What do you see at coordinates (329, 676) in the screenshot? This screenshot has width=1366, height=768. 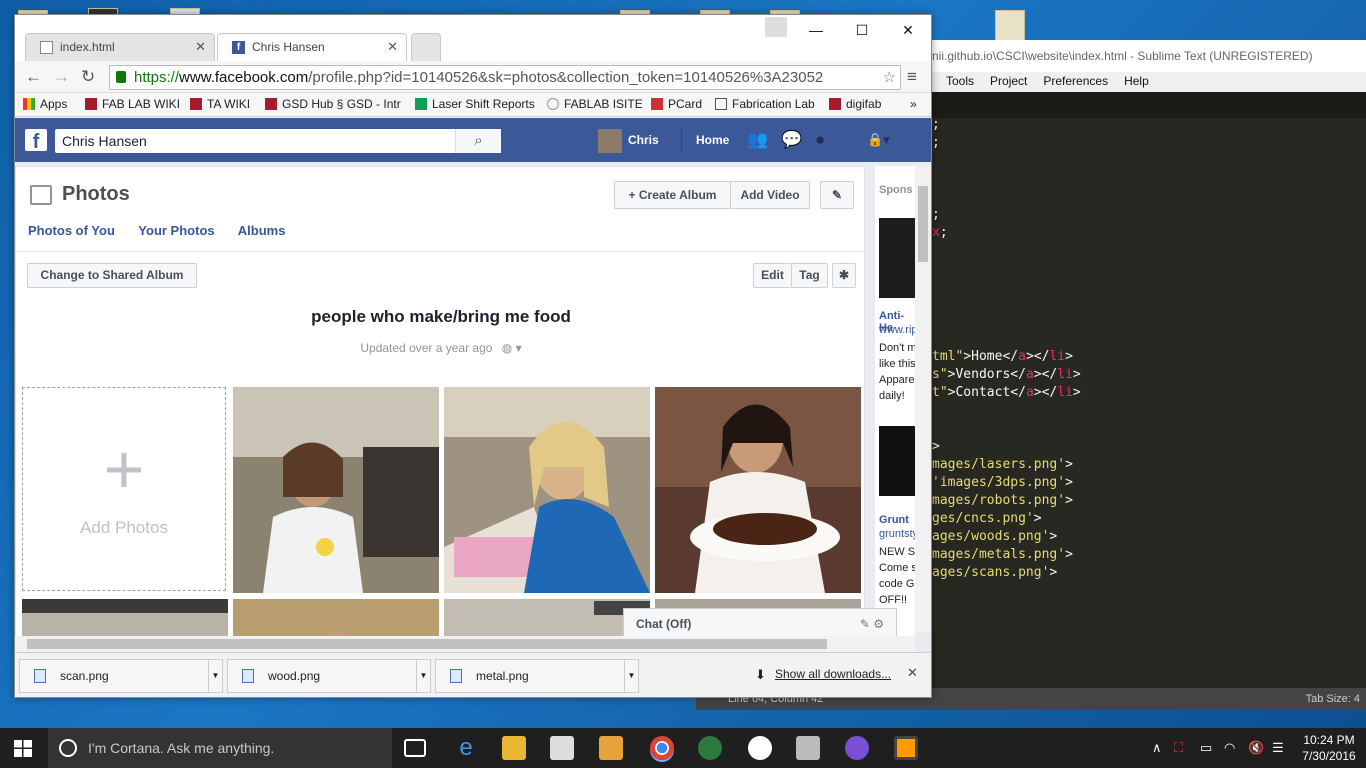 I see `download-item: wood.png ▼` at bounding box center [329, 676].